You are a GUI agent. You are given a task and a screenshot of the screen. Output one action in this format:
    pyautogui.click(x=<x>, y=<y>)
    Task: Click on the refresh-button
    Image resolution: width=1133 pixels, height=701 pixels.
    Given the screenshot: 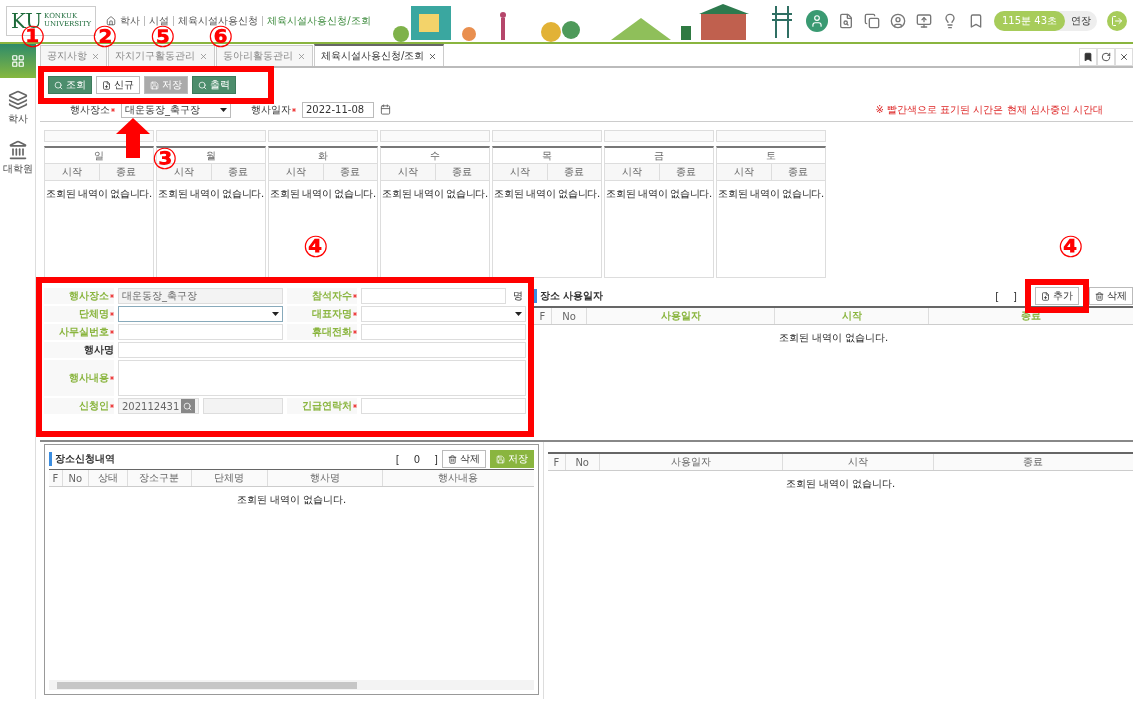 What is the action you would take?
    pyautogui.click(x=1106, y=57)
    